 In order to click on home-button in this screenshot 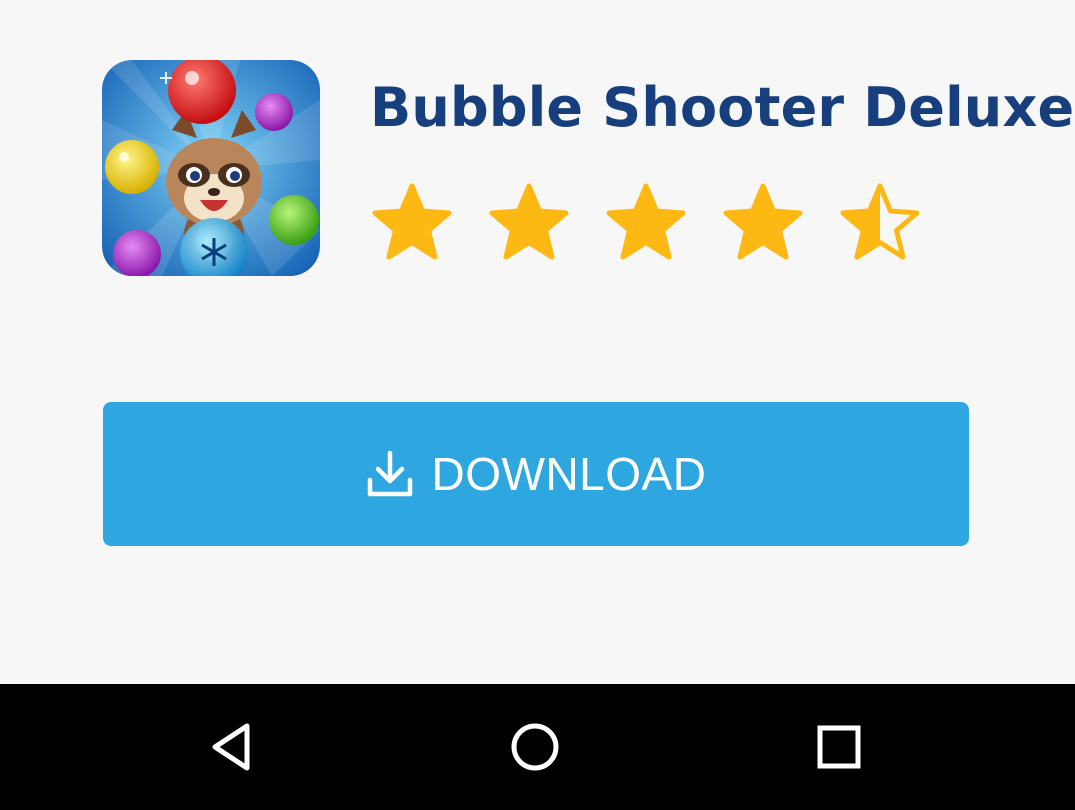, I will do `click(535, 747)`.